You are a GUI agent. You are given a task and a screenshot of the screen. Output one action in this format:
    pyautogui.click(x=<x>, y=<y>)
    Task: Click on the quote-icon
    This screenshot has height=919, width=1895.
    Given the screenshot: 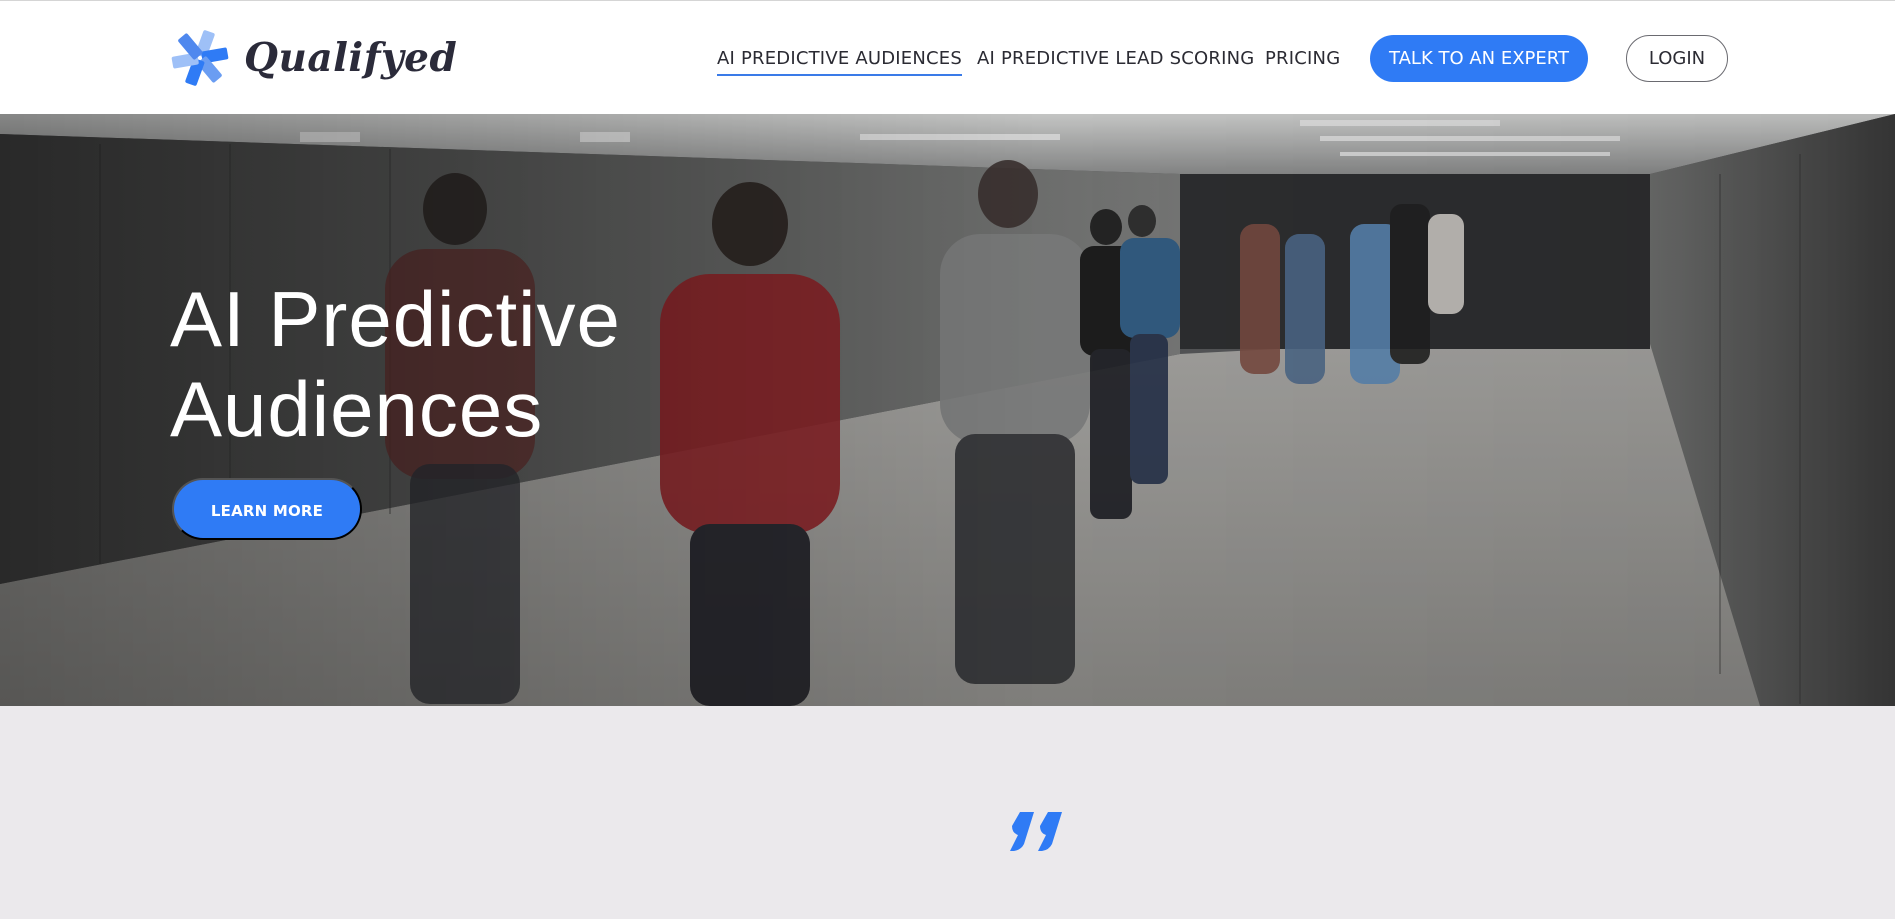 What is the action you would take?
    pyautogui.click(x=1036, y=832)
    